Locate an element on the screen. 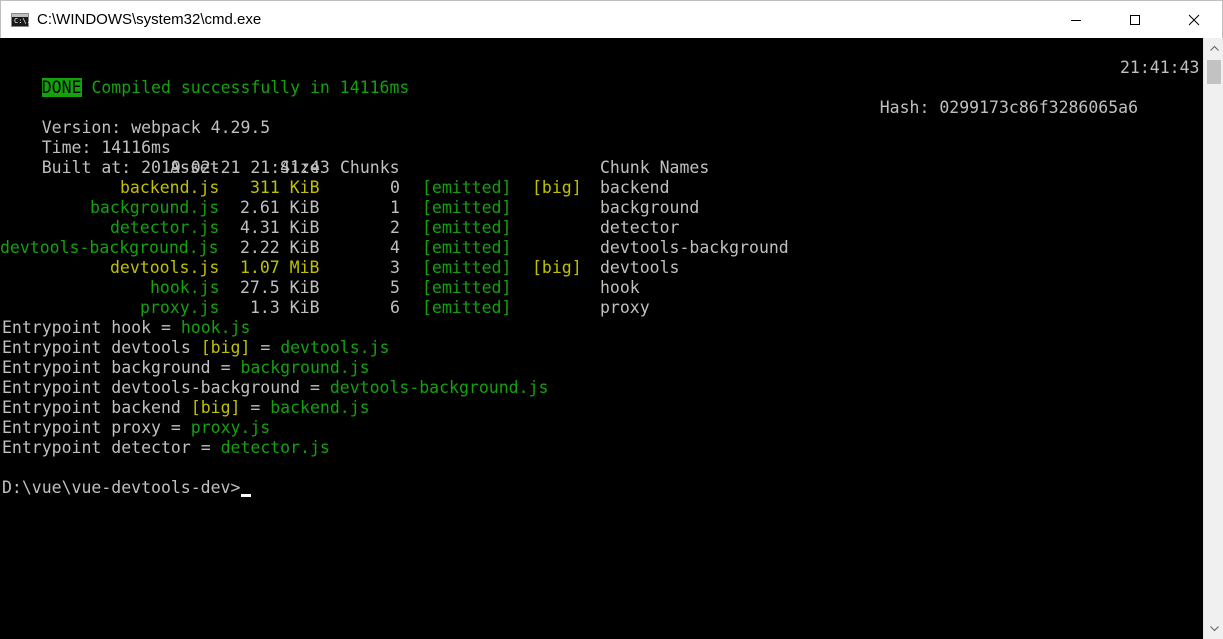 The width and height of the screenshot is (1223, 639). asset-name: devtools.js is located at coordinates (165, 267).